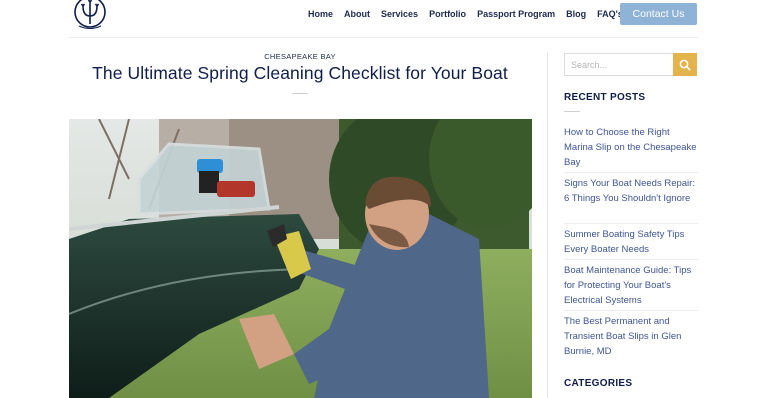 This screenshot has width=768, height=398. What do you see at coordinates (610, 14) in the screenshot?
I see `nav-faqs: FAQ's` at bounding box center [610, 14].